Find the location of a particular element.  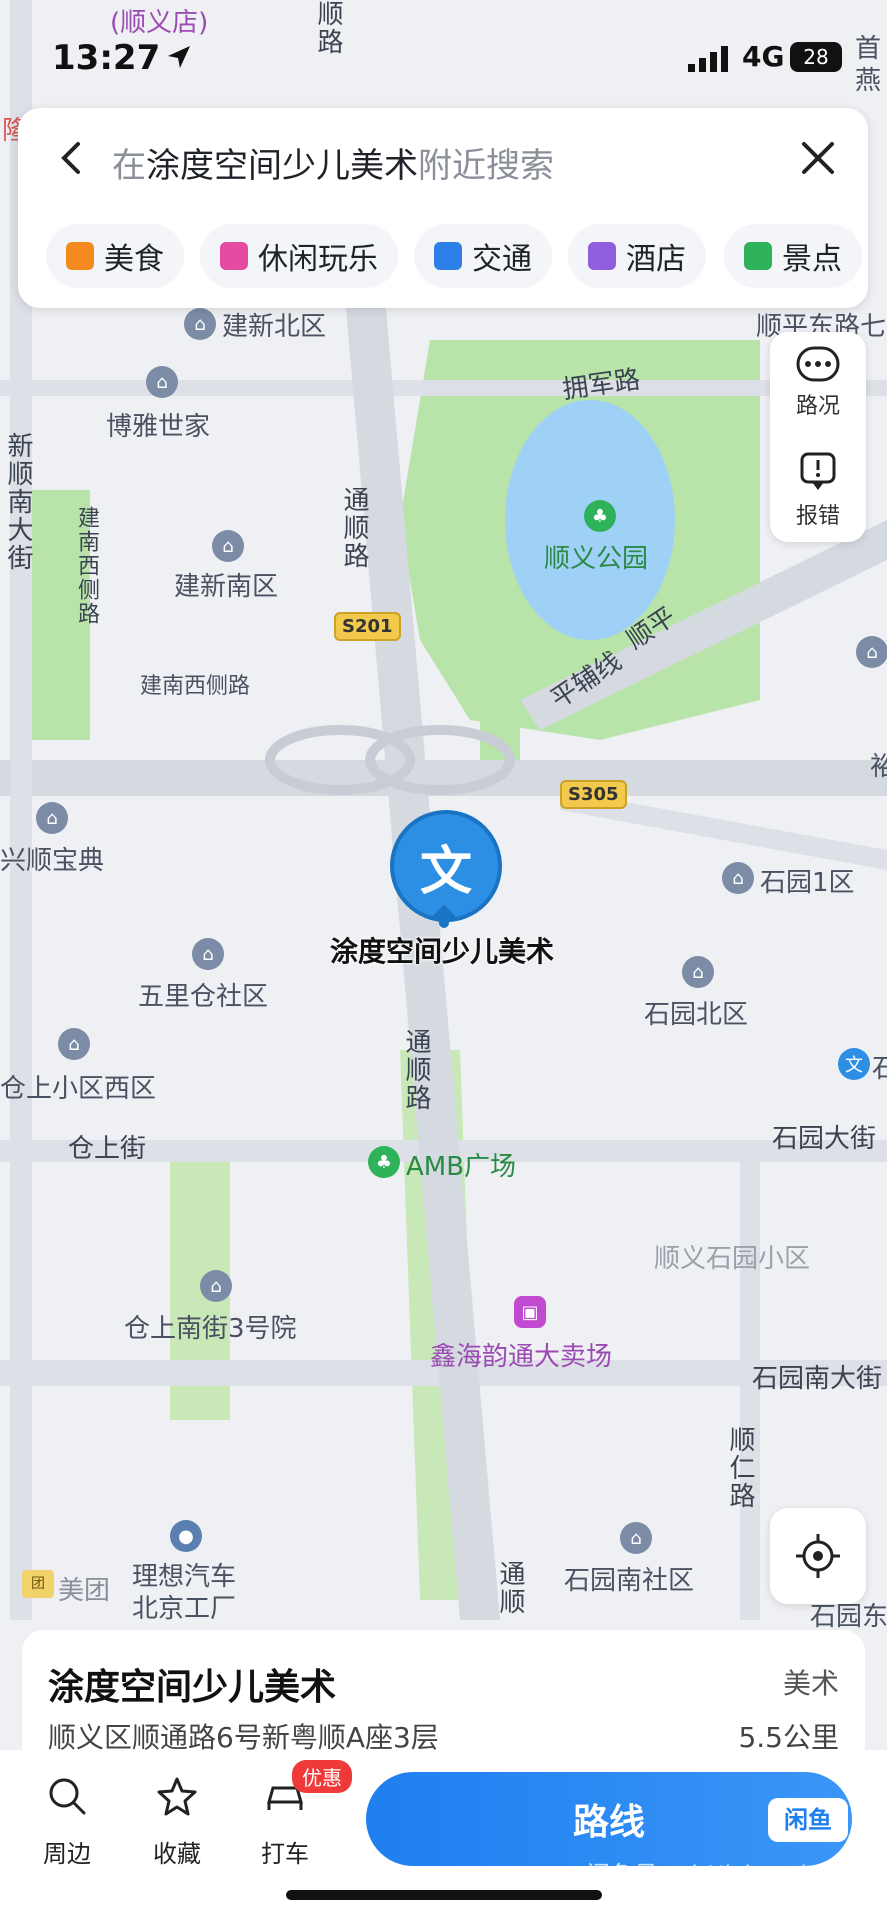

map-label-xinhai: 鑫海韵通大卖场 is located at coordinates (521, 1357).